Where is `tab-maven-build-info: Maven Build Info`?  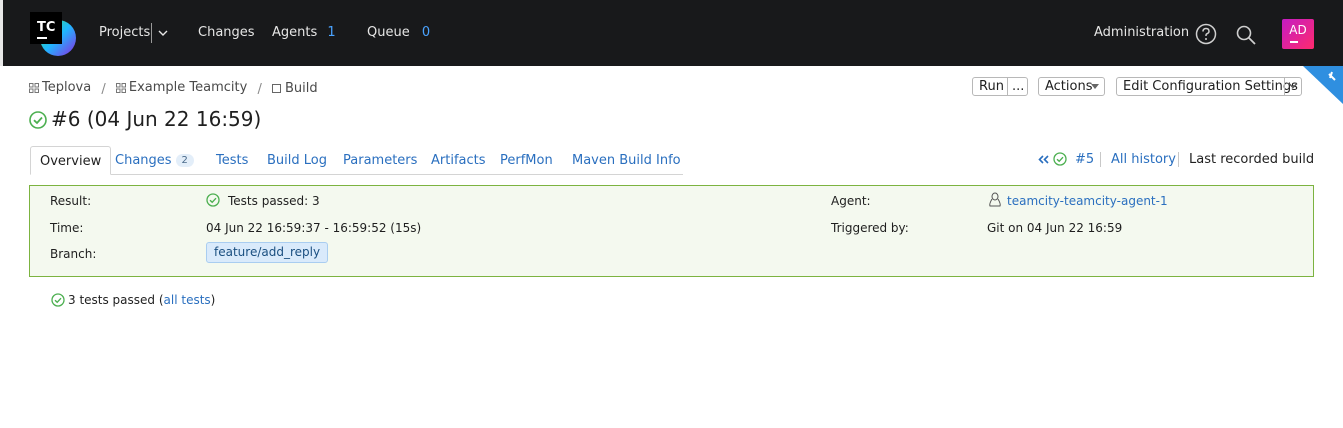
tab-maven-build-info: Maven Build Info is located at coordinates (626, 160).